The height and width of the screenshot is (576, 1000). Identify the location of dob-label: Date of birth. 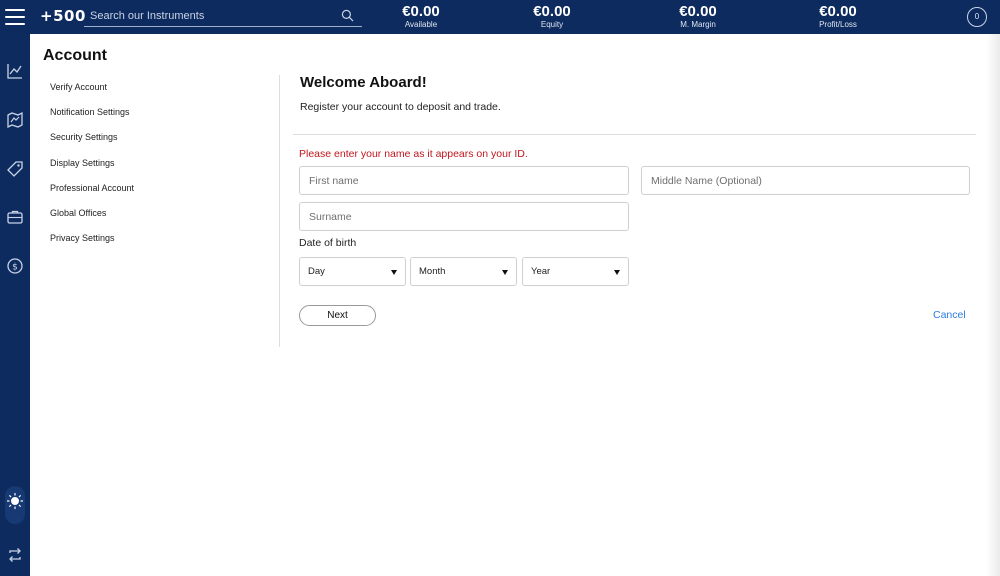
(328, 243).